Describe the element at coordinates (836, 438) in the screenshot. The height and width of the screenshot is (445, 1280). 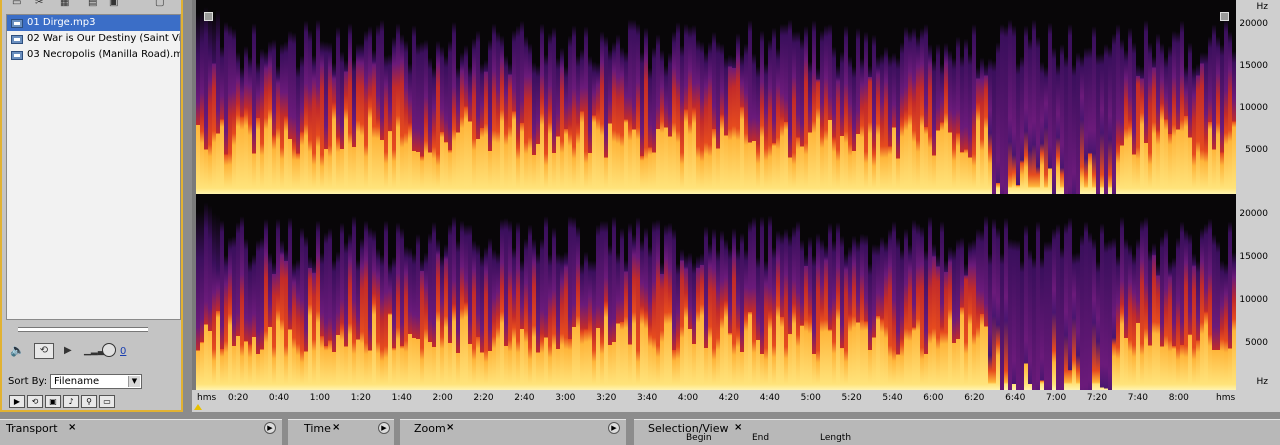
I see `selection-length-header: Length` at that location.